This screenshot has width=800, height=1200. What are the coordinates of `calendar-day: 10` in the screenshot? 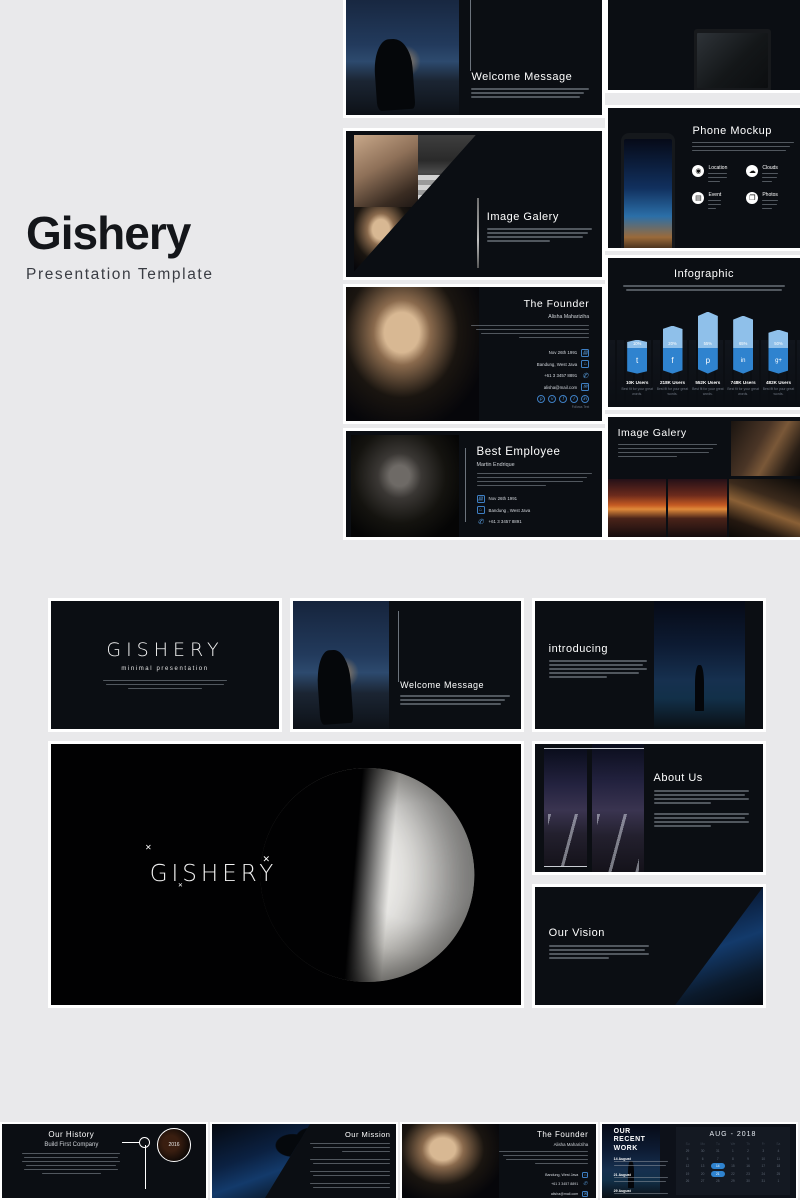 It's located at (763, 1159).